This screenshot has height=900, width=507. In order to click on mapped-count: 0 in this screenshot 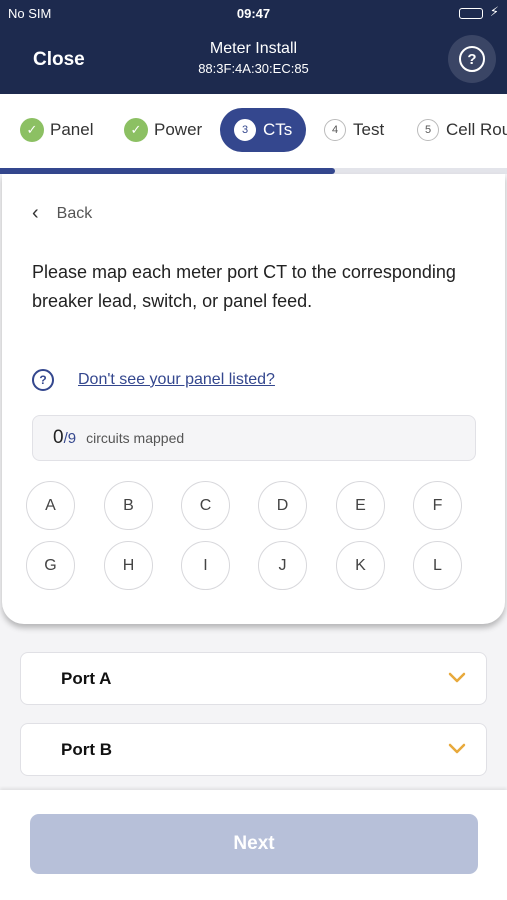, I will do `click(58, 437)`.